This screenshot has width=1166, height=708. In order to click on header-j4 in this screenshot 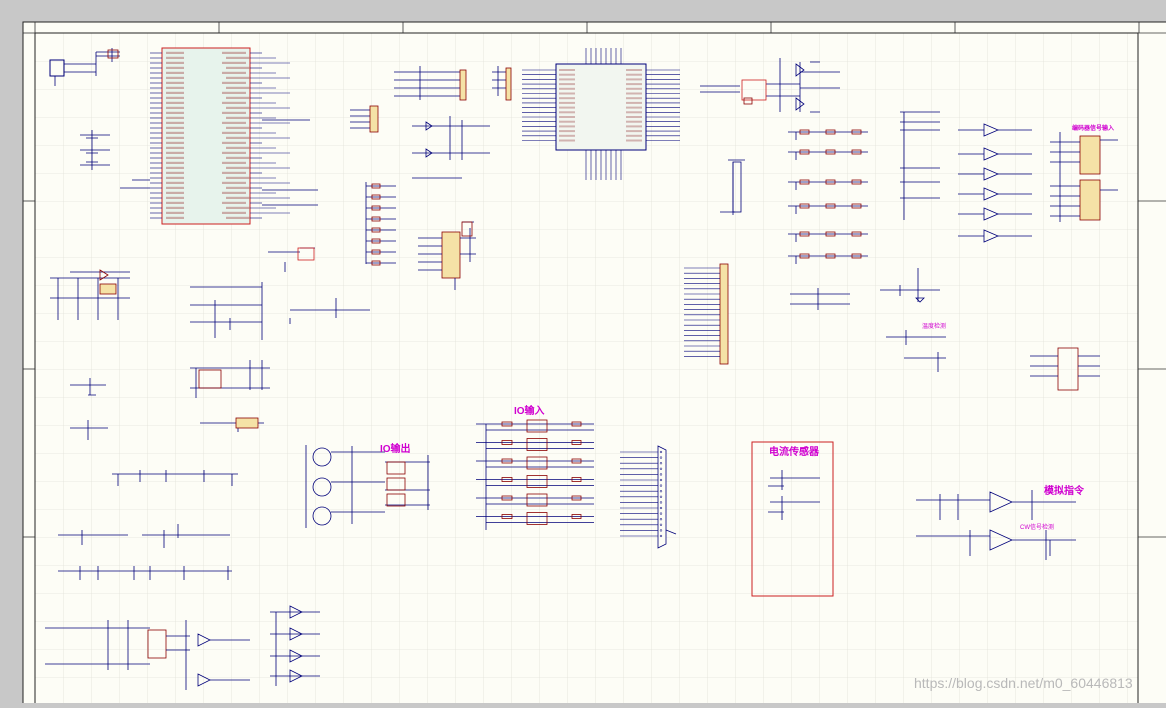, I will do `click(451, 255)`.